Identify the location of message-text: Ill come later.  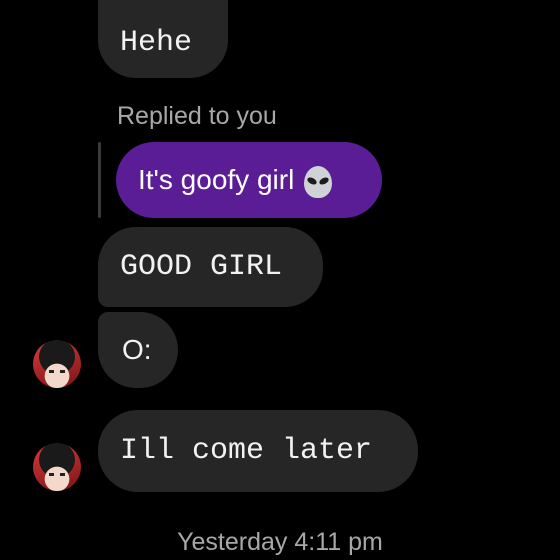
(246, 451).